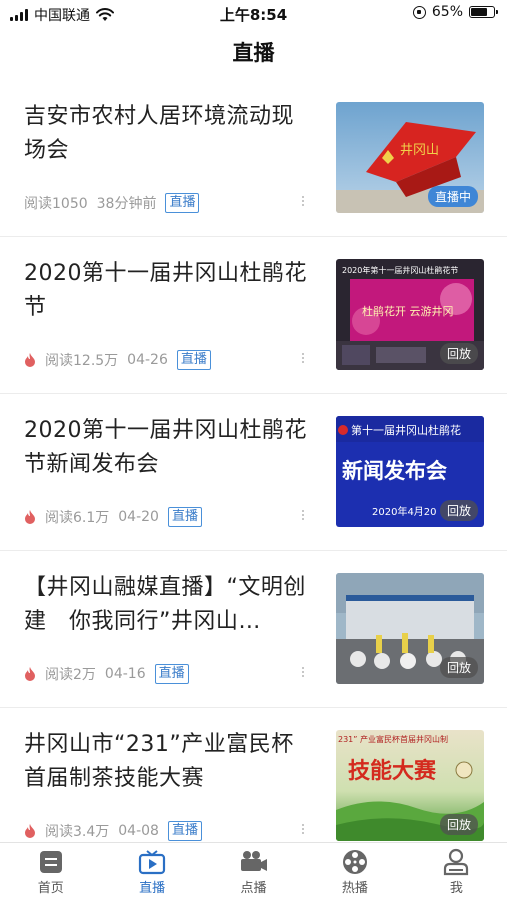 The image size is (507, 900). I want to click on thumb-text-3: 2020年4月20, so click(404, 511).